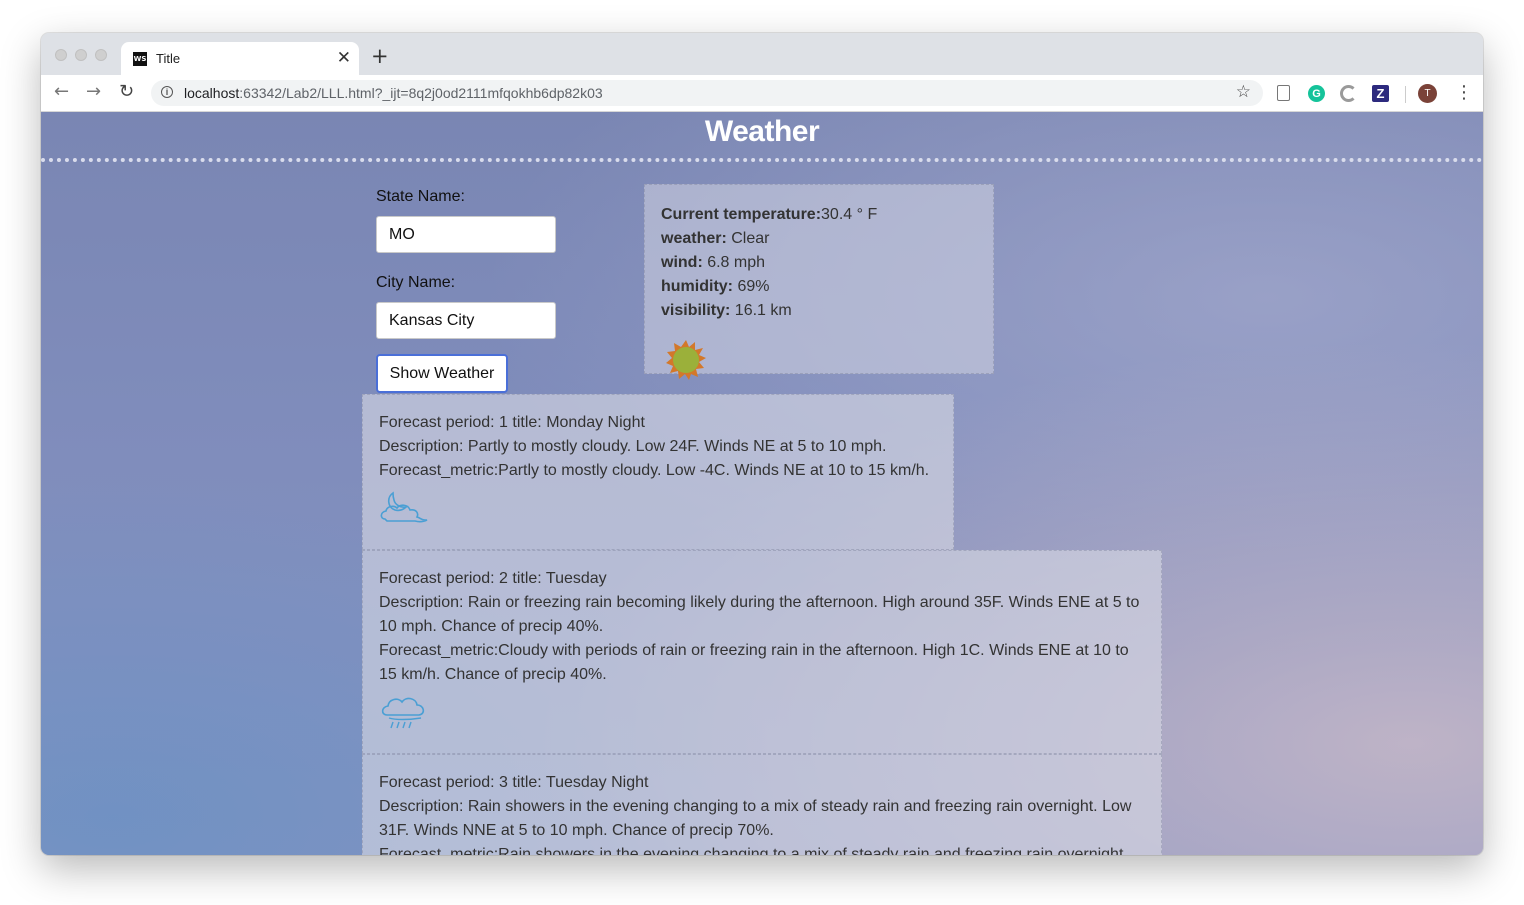 The height and width of the screenshot is (905, 1524). Describe the element at coordinates (466, 320) in the screenshot. I see `city-input: Kansas City` at that location.